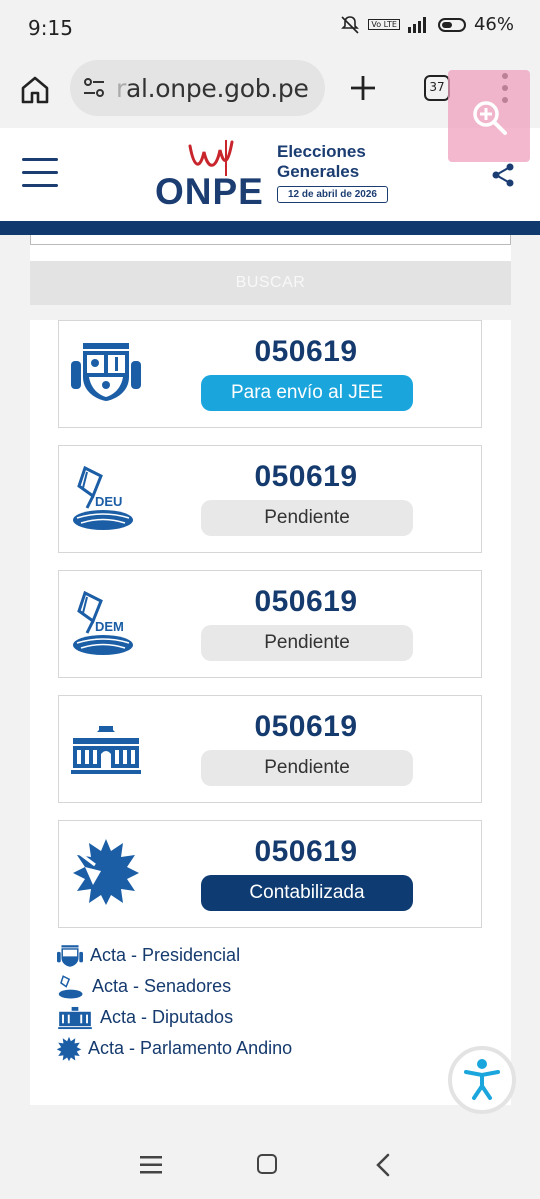  Describe the element at coordinates (427, 24) in the screenshot. I see `status-icons: Vo LTE 46%` at that location.